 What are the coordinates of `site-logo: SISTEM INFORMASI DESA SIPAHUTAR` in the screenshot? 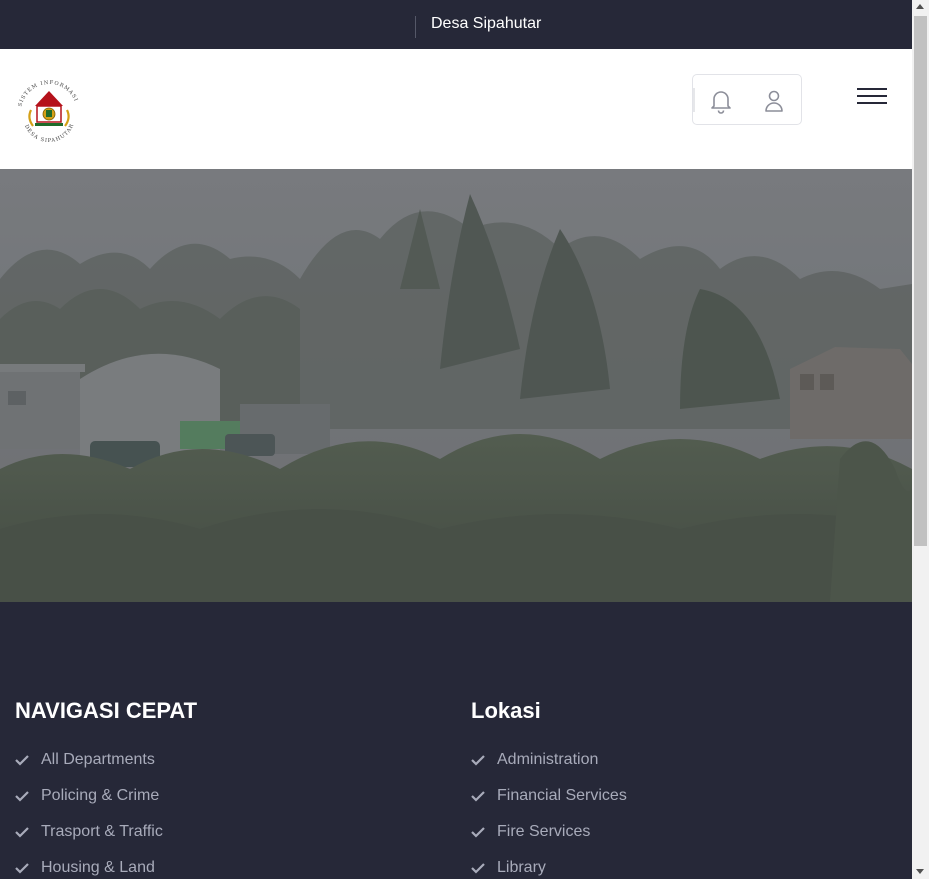 It's located at (49, 110).